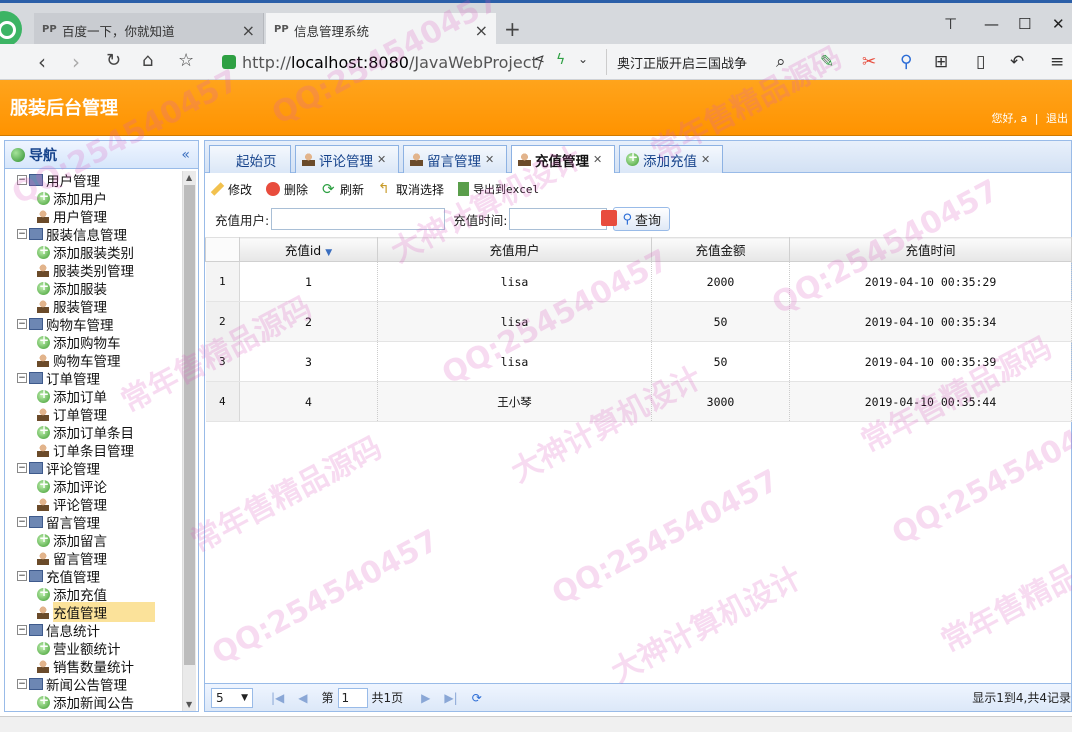  Describe the element at coordinates (941, 62) in the screenshot. I see `grid-icon: ⊞` at that location.